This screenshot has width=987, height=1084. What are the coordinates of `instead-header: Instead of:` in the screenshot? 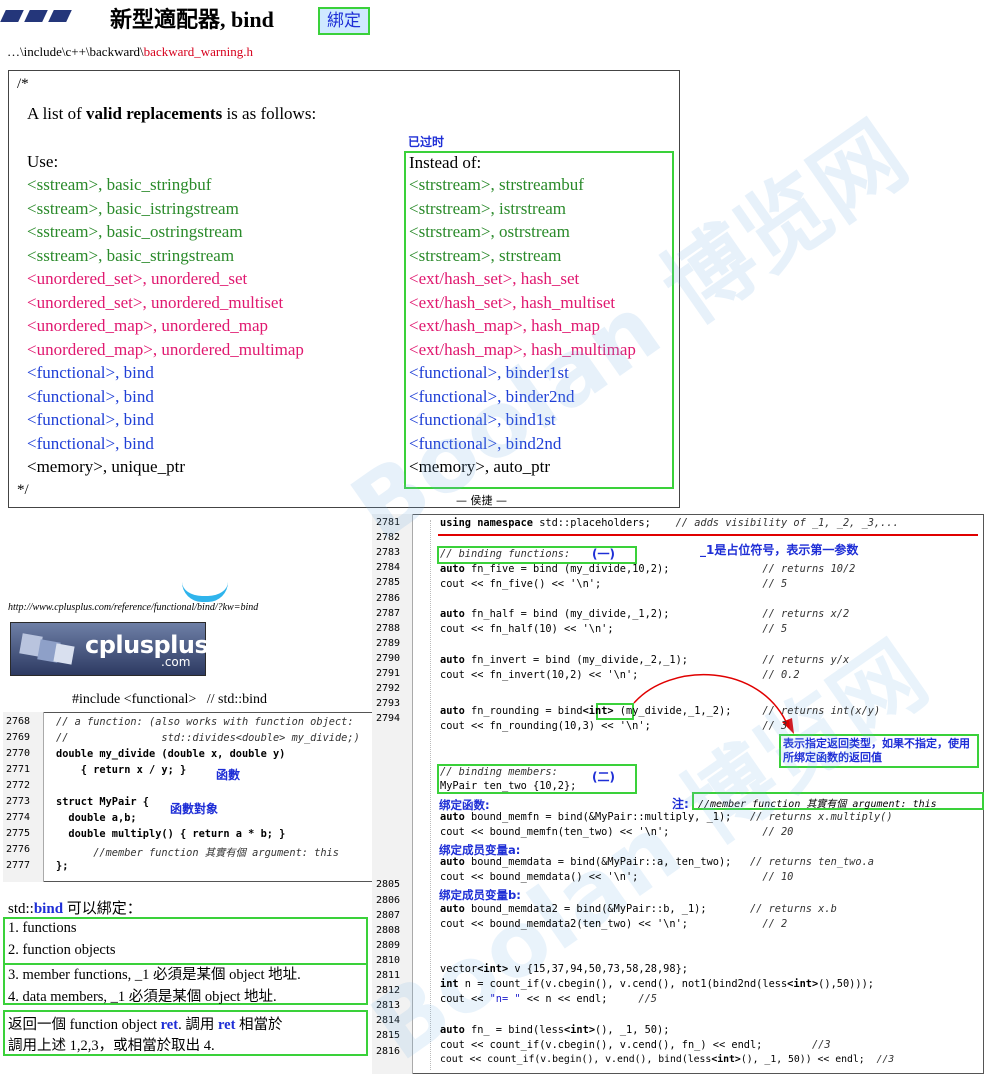 It's located at (445, 162).